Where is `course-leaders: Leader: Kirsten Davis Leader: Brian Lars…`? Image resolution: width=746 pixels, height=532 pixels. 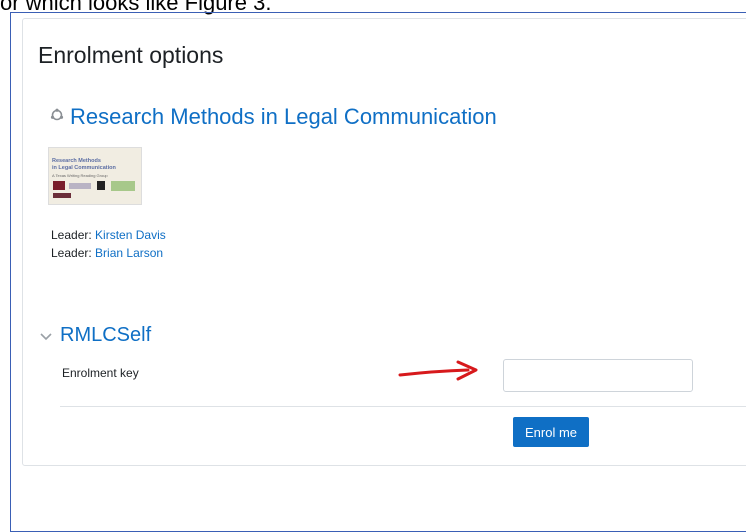
course-leaders: Leader: Kirsten Davis Leader: Brian Lars… is located at coordinates (108, 244).